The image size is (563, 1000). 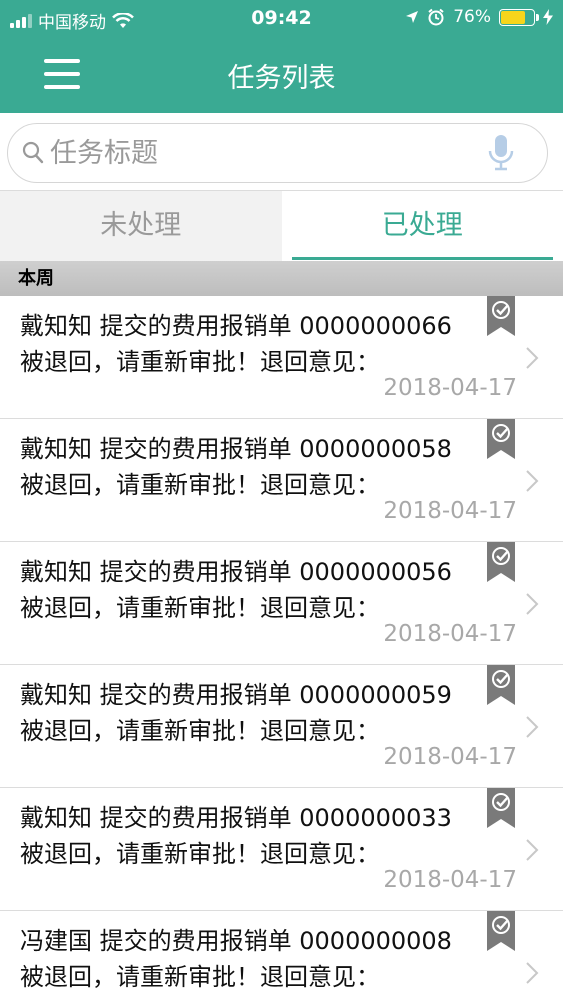 I want to click on tab-bar: 未处理 已处理, so click(x=281, y=226).